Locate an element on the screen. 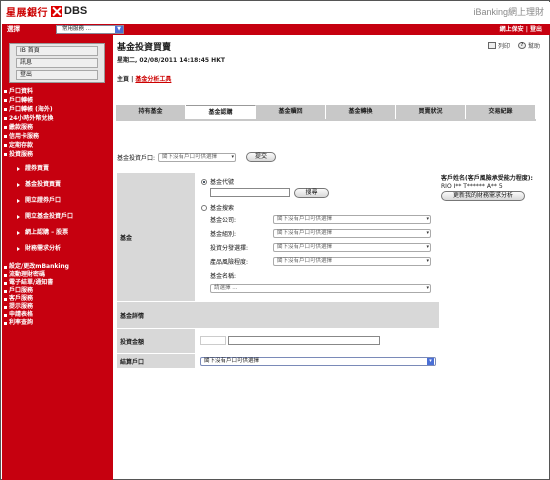 The image size is (550, 480). sidebar-item-forms: 申請表格 is located at coordinates (57, 315).